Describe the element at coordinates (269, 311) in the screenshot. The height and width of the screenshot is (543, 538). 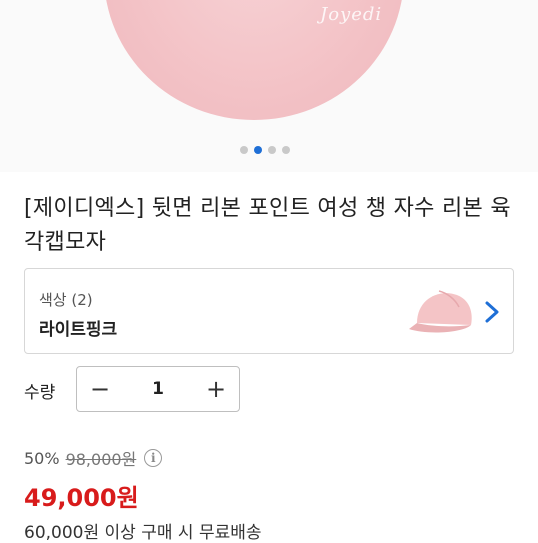
I see `option-selector: 색상 (2) 라이트핑크` at that location.